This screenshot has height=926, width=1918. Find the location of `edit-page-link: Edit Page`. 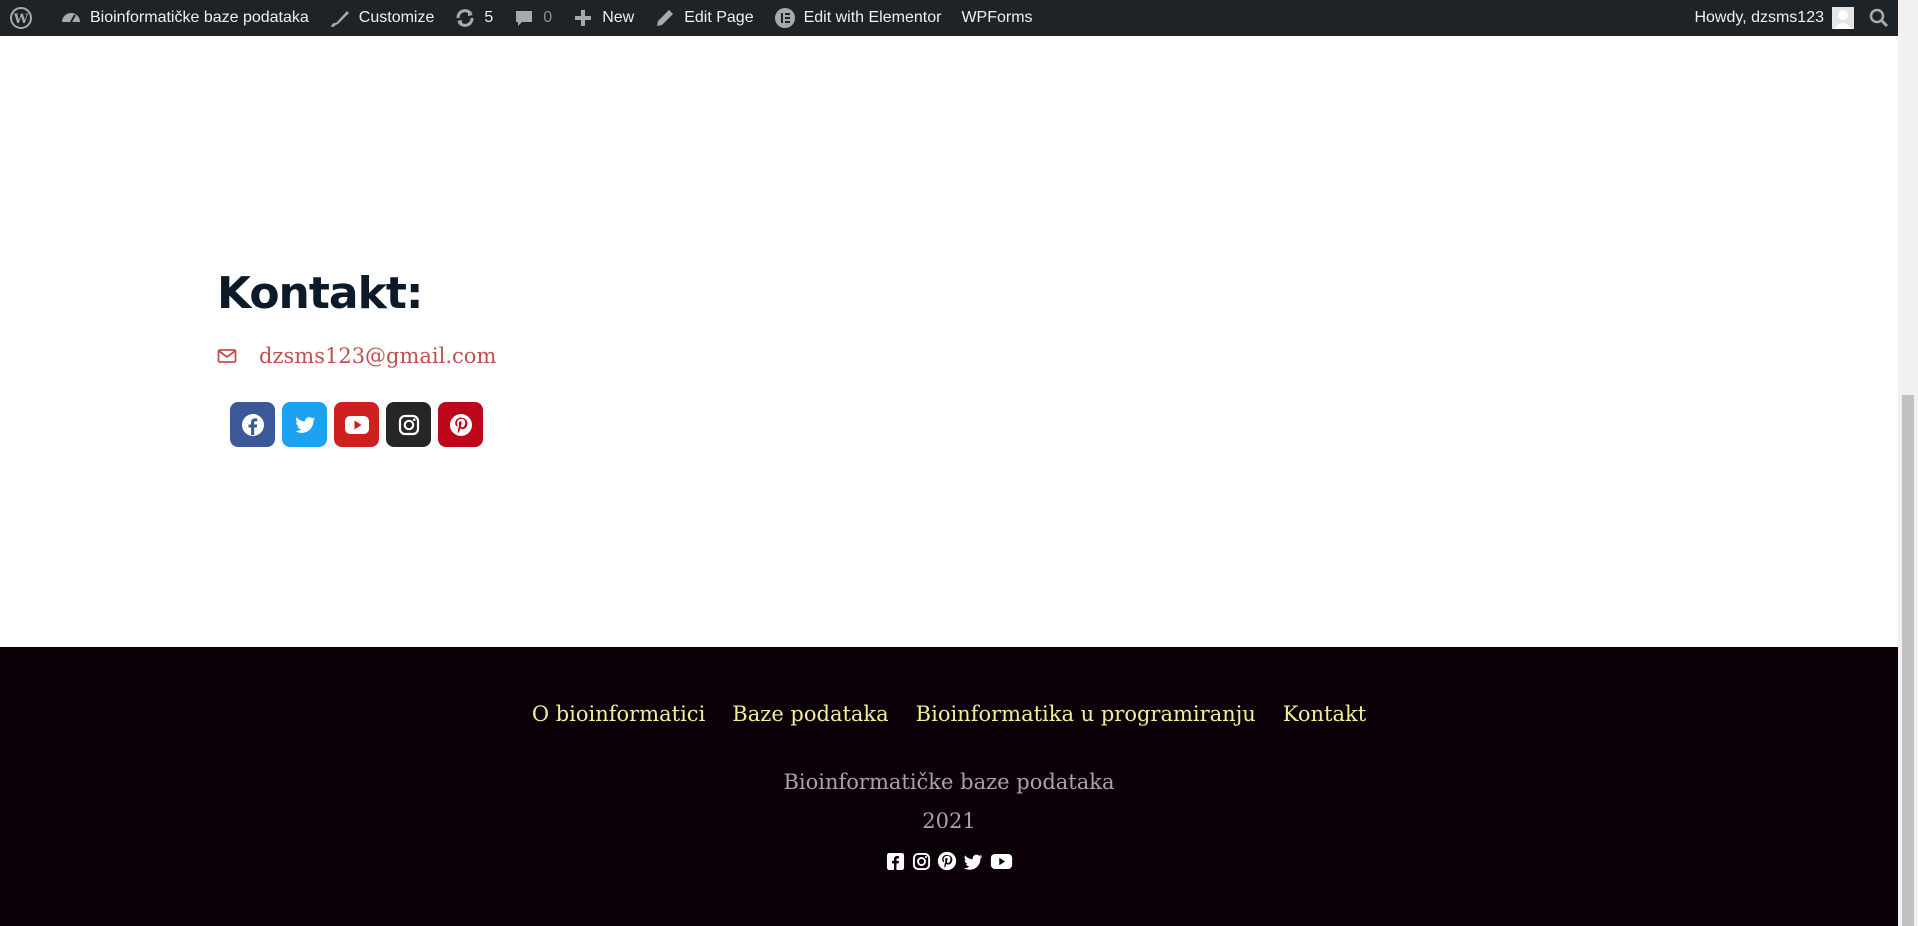

edit-page-link: Edit Page is located at coordinates (703, 18).